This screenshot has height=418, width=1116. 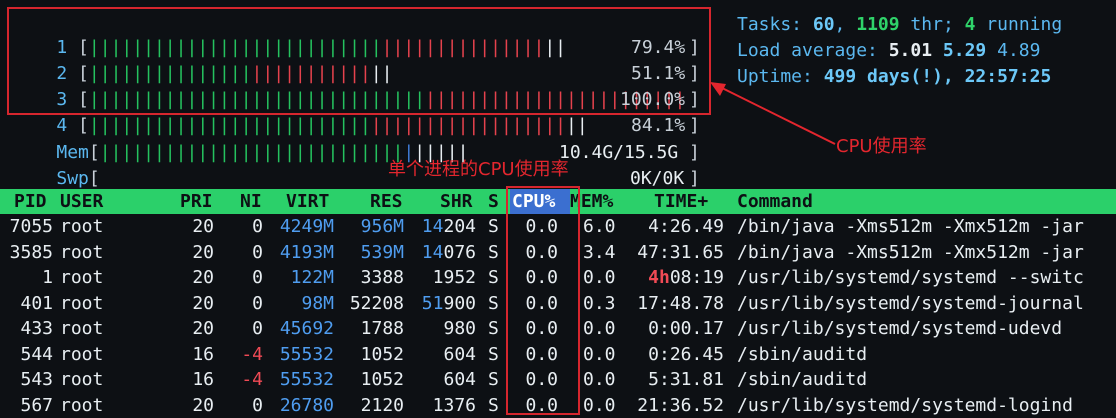 I want to click on load-1: 5.01, so click(x=910, y=50).